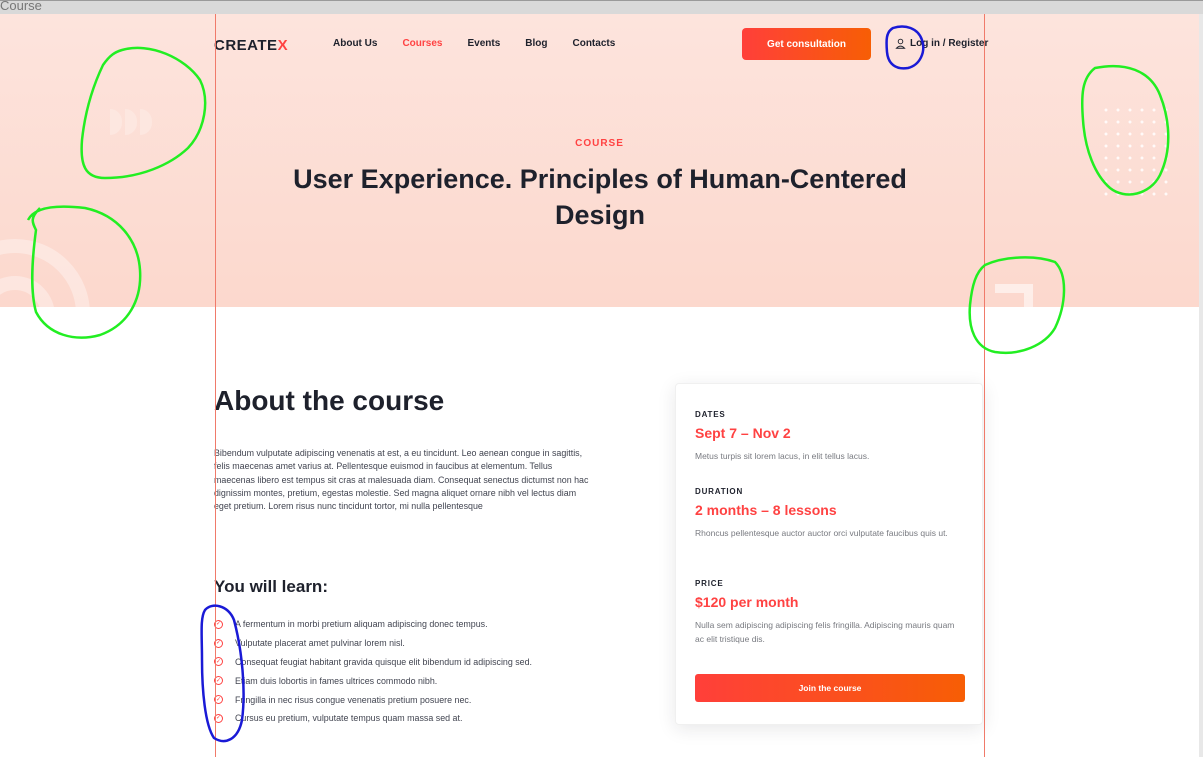 This screenshot has height=757, width=1203. I want to click on price-label: PRICE, so click(709, 583).